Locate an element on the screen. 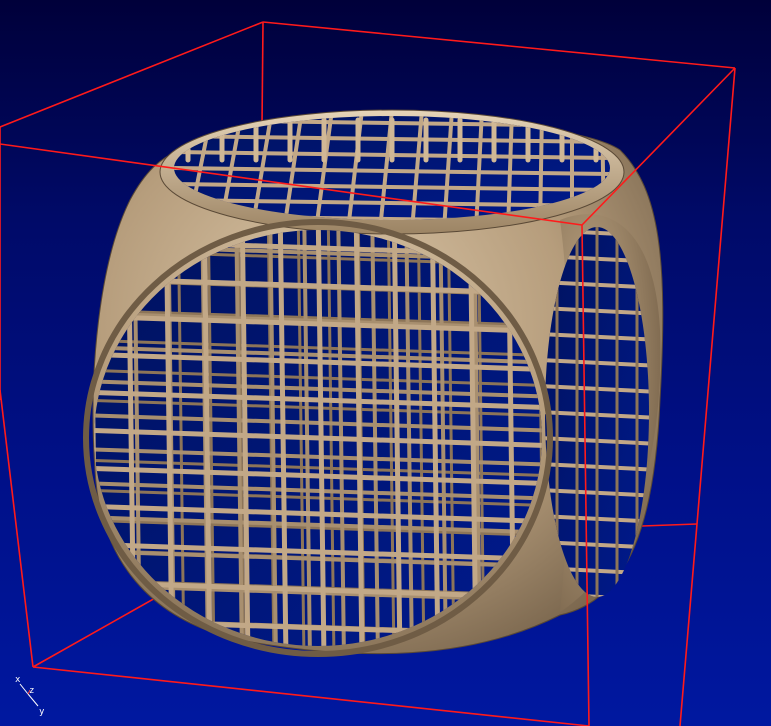 The image size is (771, 726). z-axis-label: z is located at coordinates (31, 691).